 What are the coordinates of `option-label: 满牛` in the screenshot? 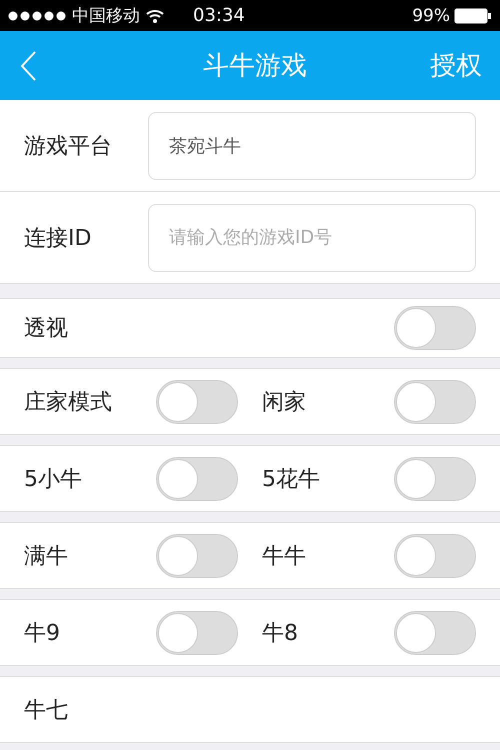 It's located at (46, 556).